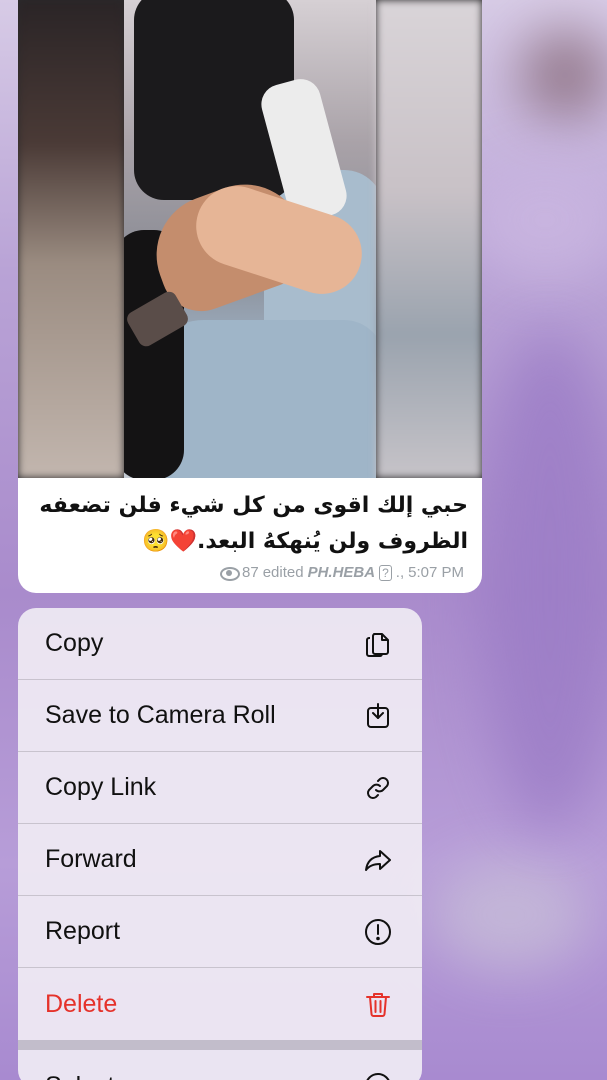 The image size is (607, 1080). Describe the element at coordinates (378, 1075) in the screenshot. I see `select-icon` at that location.